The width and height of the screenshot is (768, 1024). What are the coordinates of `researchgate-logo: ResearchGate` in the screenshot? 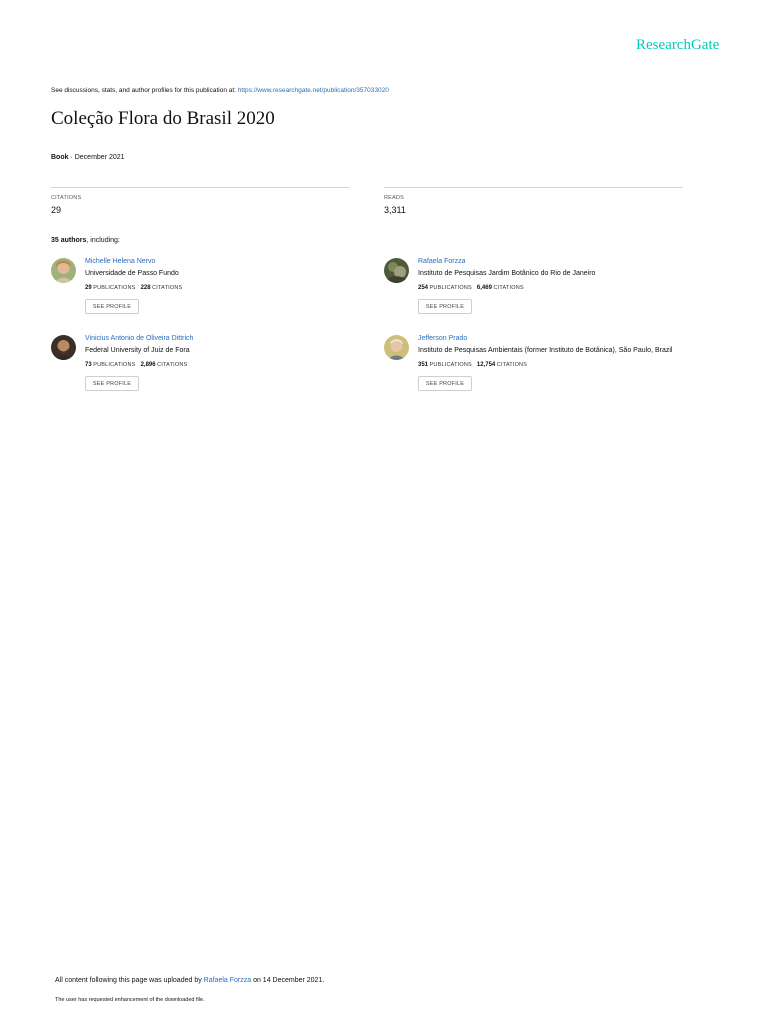 It's located at (677, 45).